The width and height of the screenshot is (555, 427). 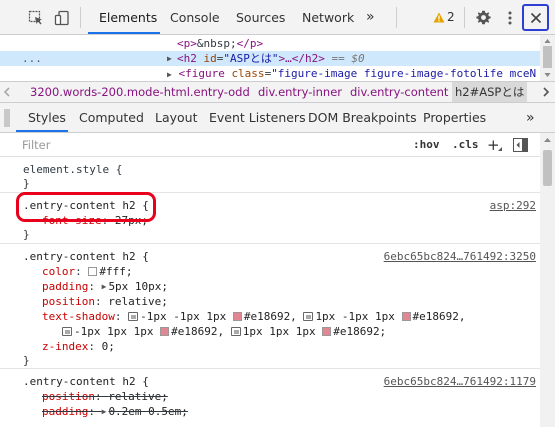 I want to click on tab-network: Network, so click(x=328, y=17).